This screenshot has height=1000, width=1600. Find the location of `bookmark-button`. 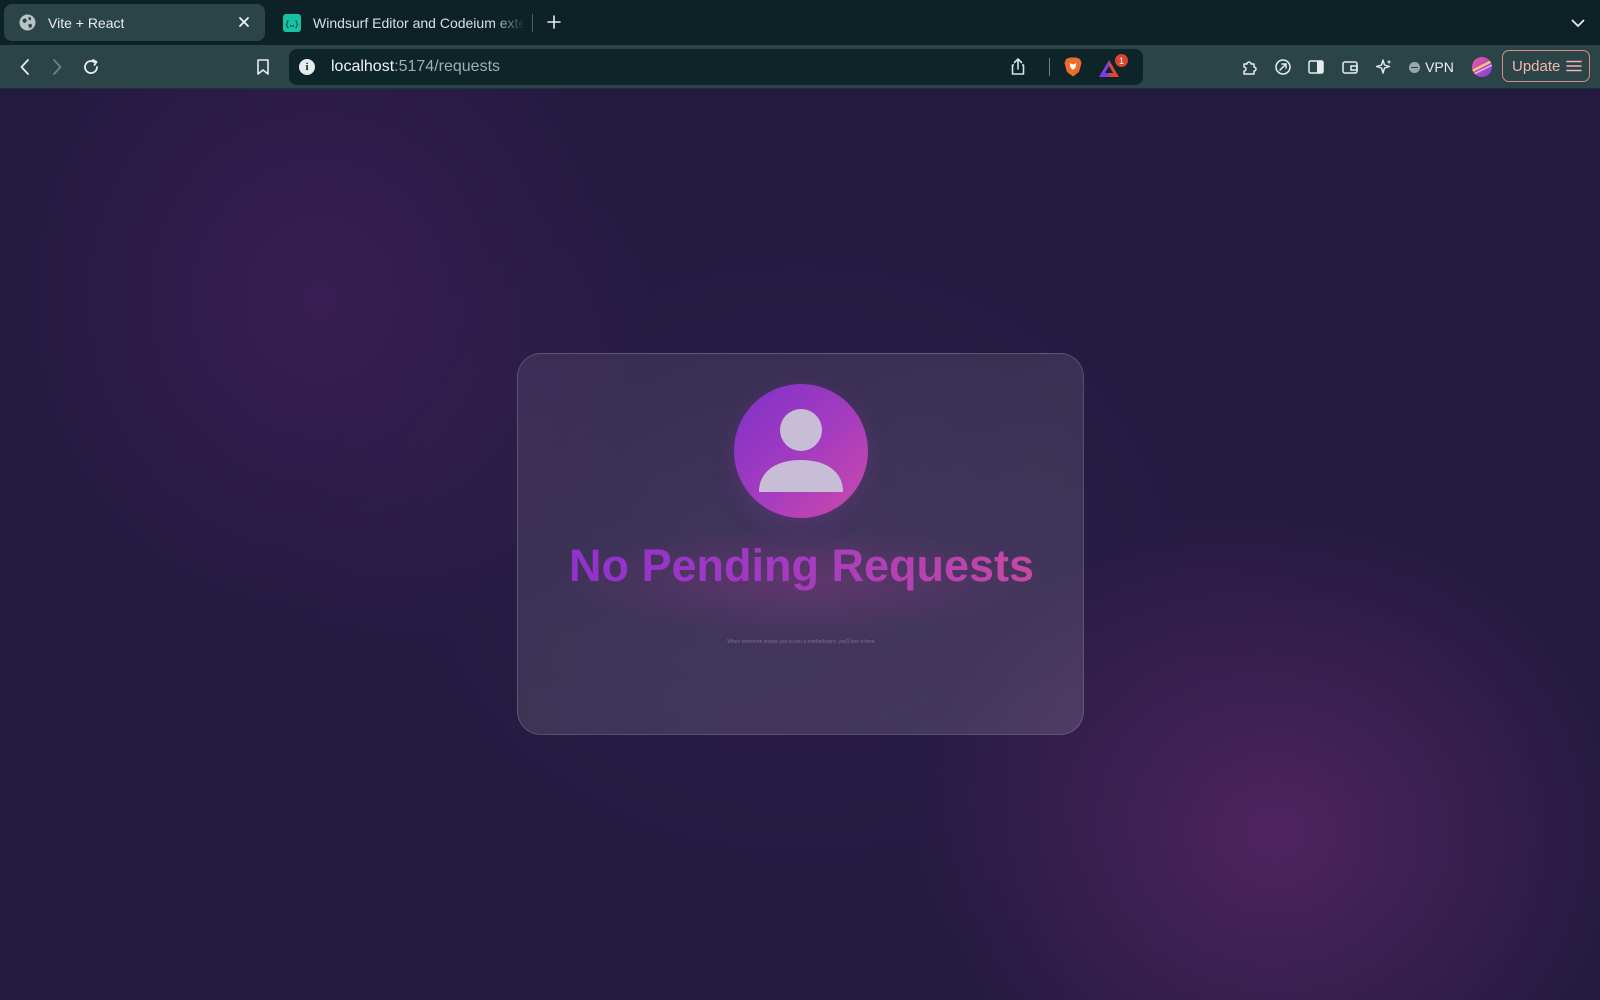

bookmark-button is located at coordinates (263, 67).